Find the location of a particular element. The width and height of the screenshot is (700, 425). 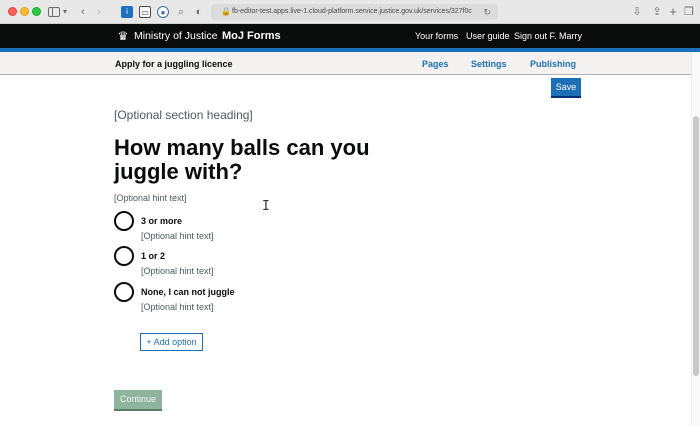

extension-circle-icon: ● is located at coordinates (163, 12).